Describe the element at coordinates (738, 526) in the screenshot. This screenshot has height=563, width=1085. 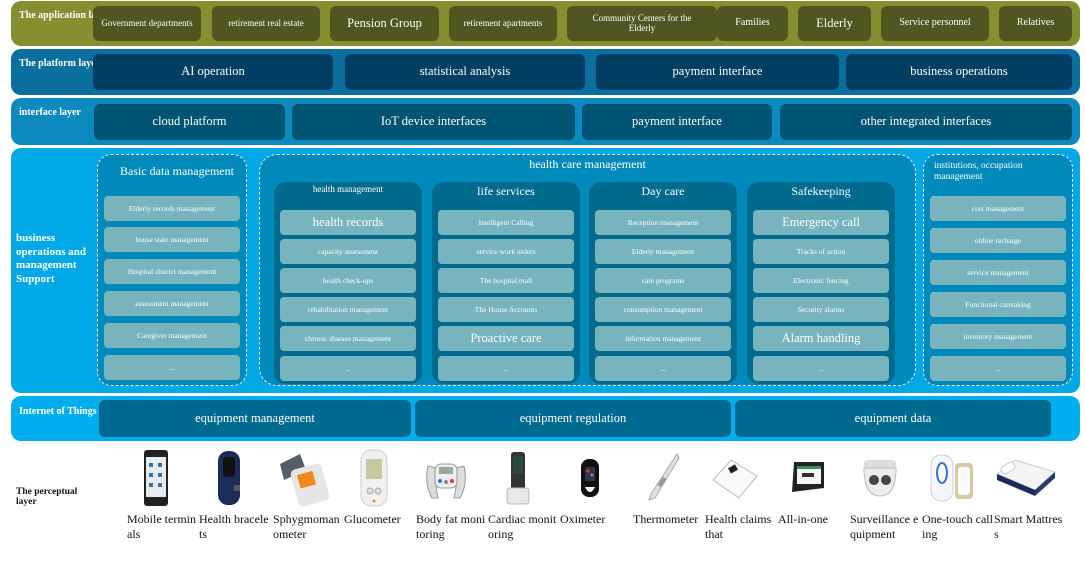
I see `device-label: Health claims that` at that location.